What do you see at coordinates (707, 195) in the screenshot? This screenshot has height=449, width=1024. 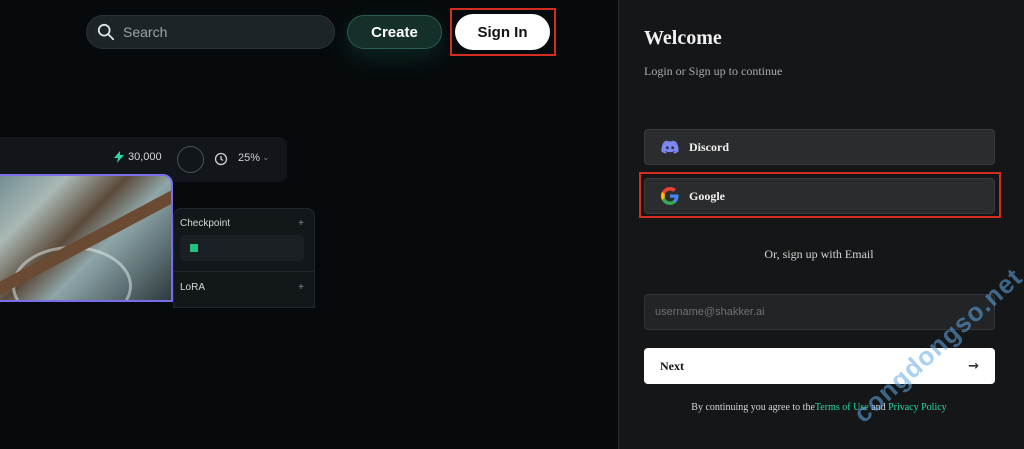 I see `google-label: Google` at bounding box center [707, 195].